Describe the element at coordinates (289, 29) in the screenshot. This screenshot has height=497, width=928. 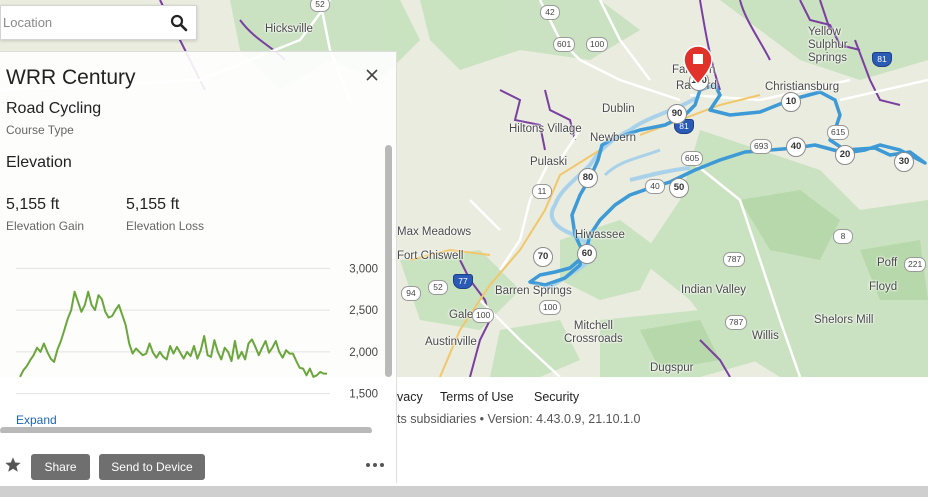
I see `place-label: Hicksville` at that location.